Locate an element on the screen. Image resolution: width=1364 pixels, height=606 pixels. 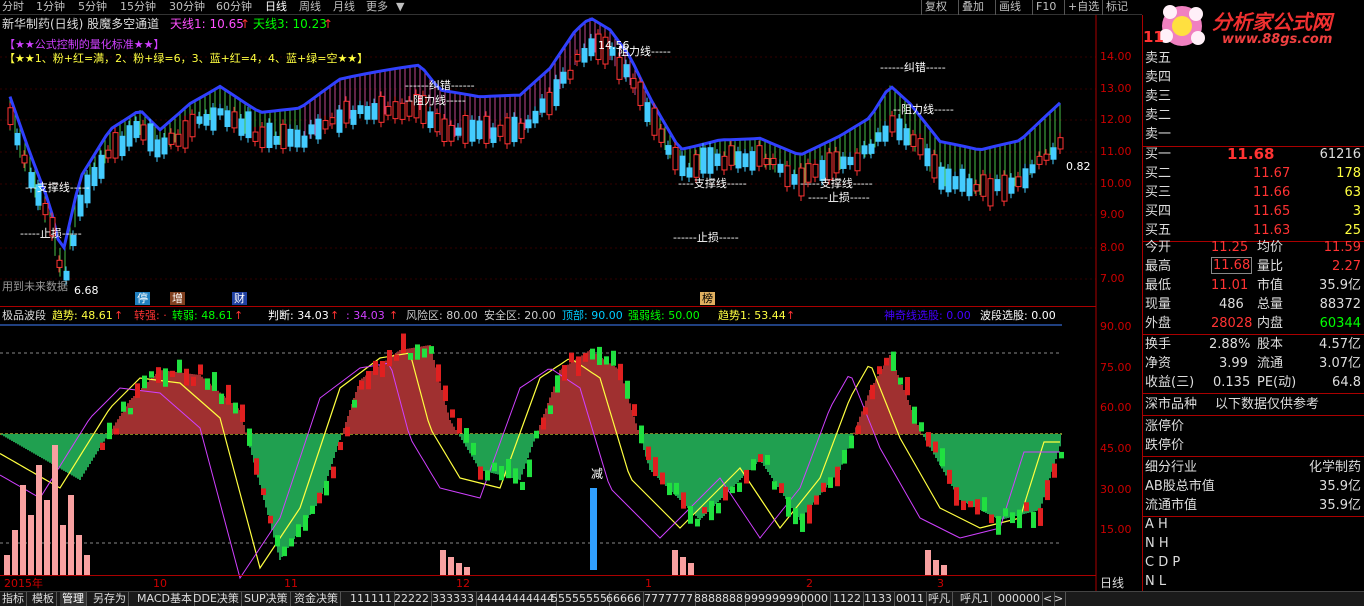
btab-333333: 333333 is located at coordinates (453, 599).